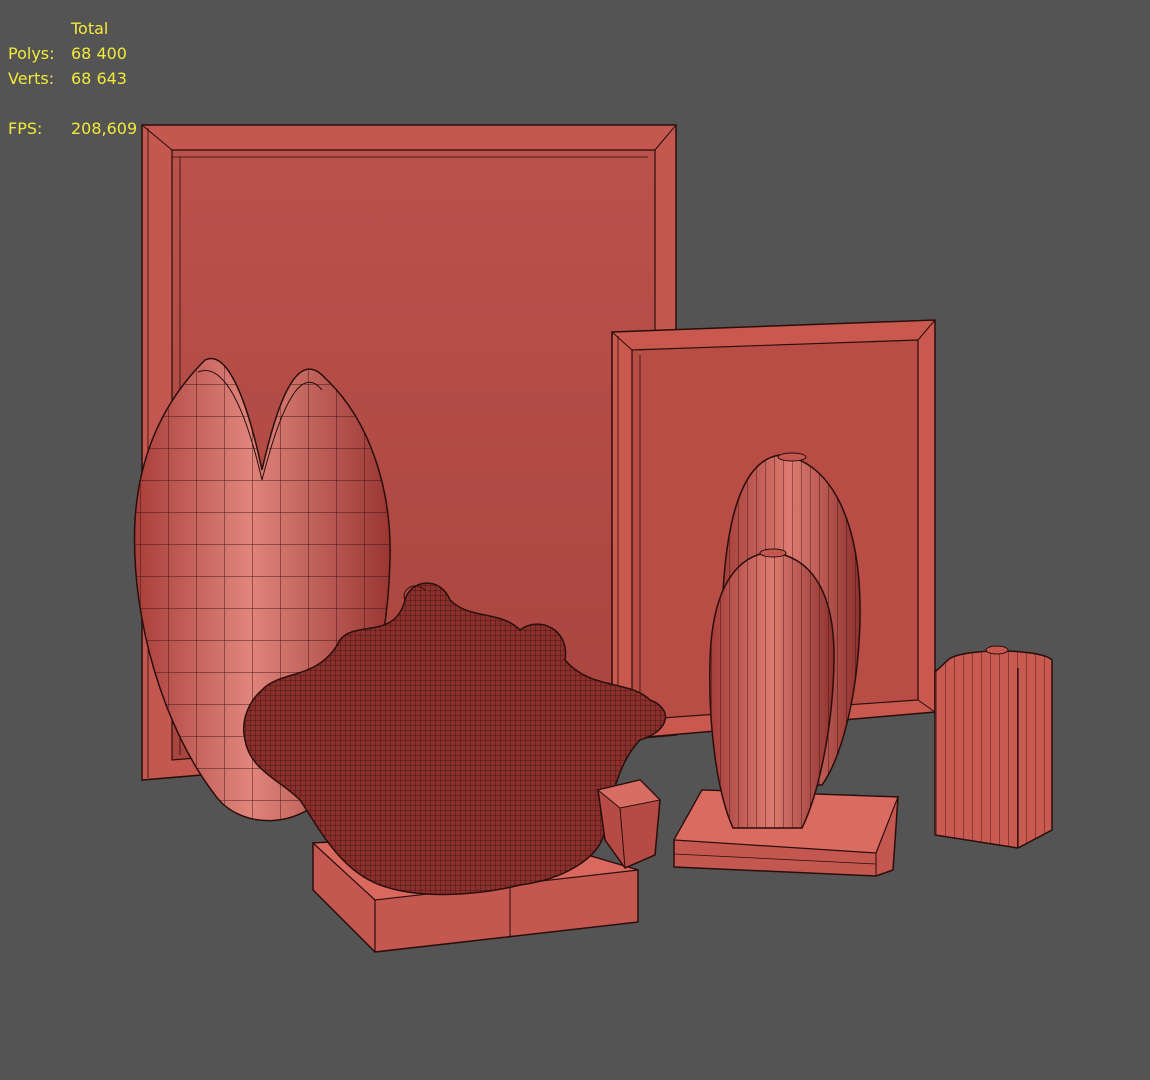  I want to click on polys-value: 68 400, so click(99, 53).